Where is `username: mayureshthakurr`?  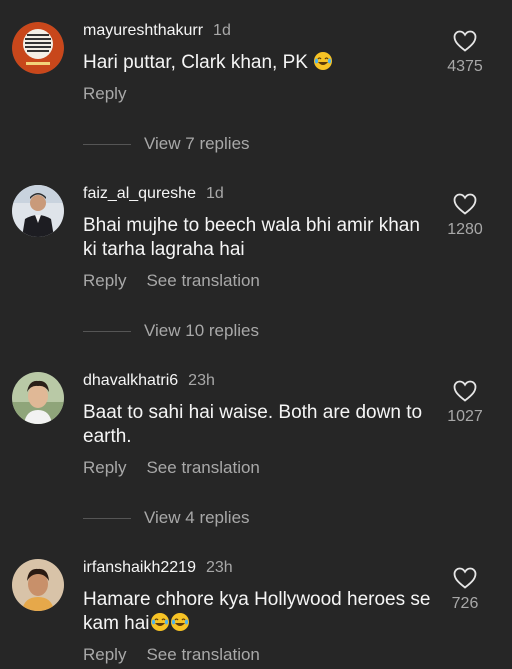 username: mayureshthakurr is located at coordinates (143, 30).